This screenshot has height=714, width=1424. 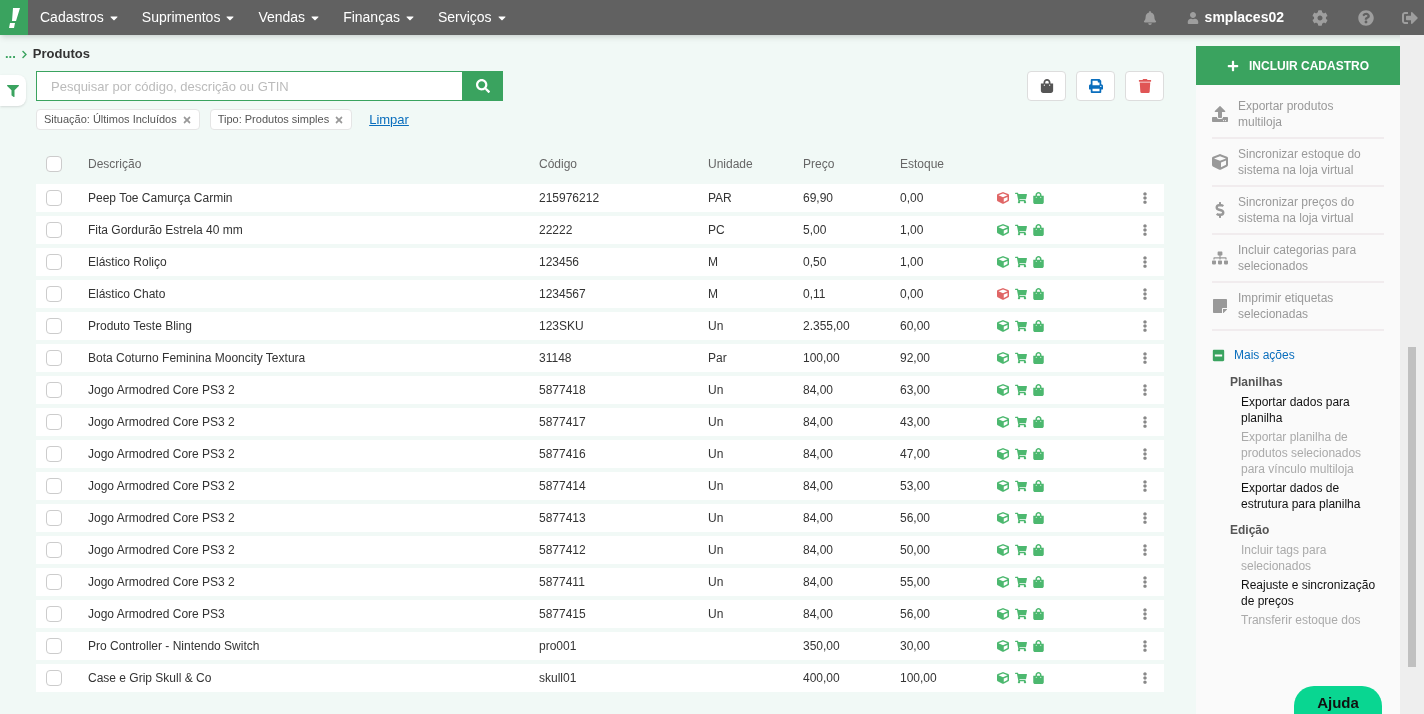 I want to click on bag-button, so click(x=1046, y=86).